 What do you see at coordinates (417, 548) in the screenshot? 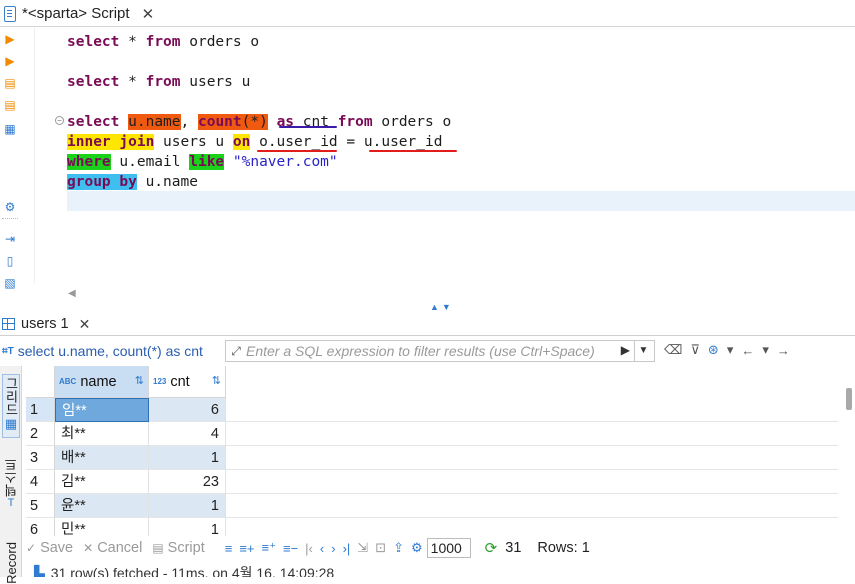
I see `fetch-settings-icon: ⚙` at bounding box center [417, 548].